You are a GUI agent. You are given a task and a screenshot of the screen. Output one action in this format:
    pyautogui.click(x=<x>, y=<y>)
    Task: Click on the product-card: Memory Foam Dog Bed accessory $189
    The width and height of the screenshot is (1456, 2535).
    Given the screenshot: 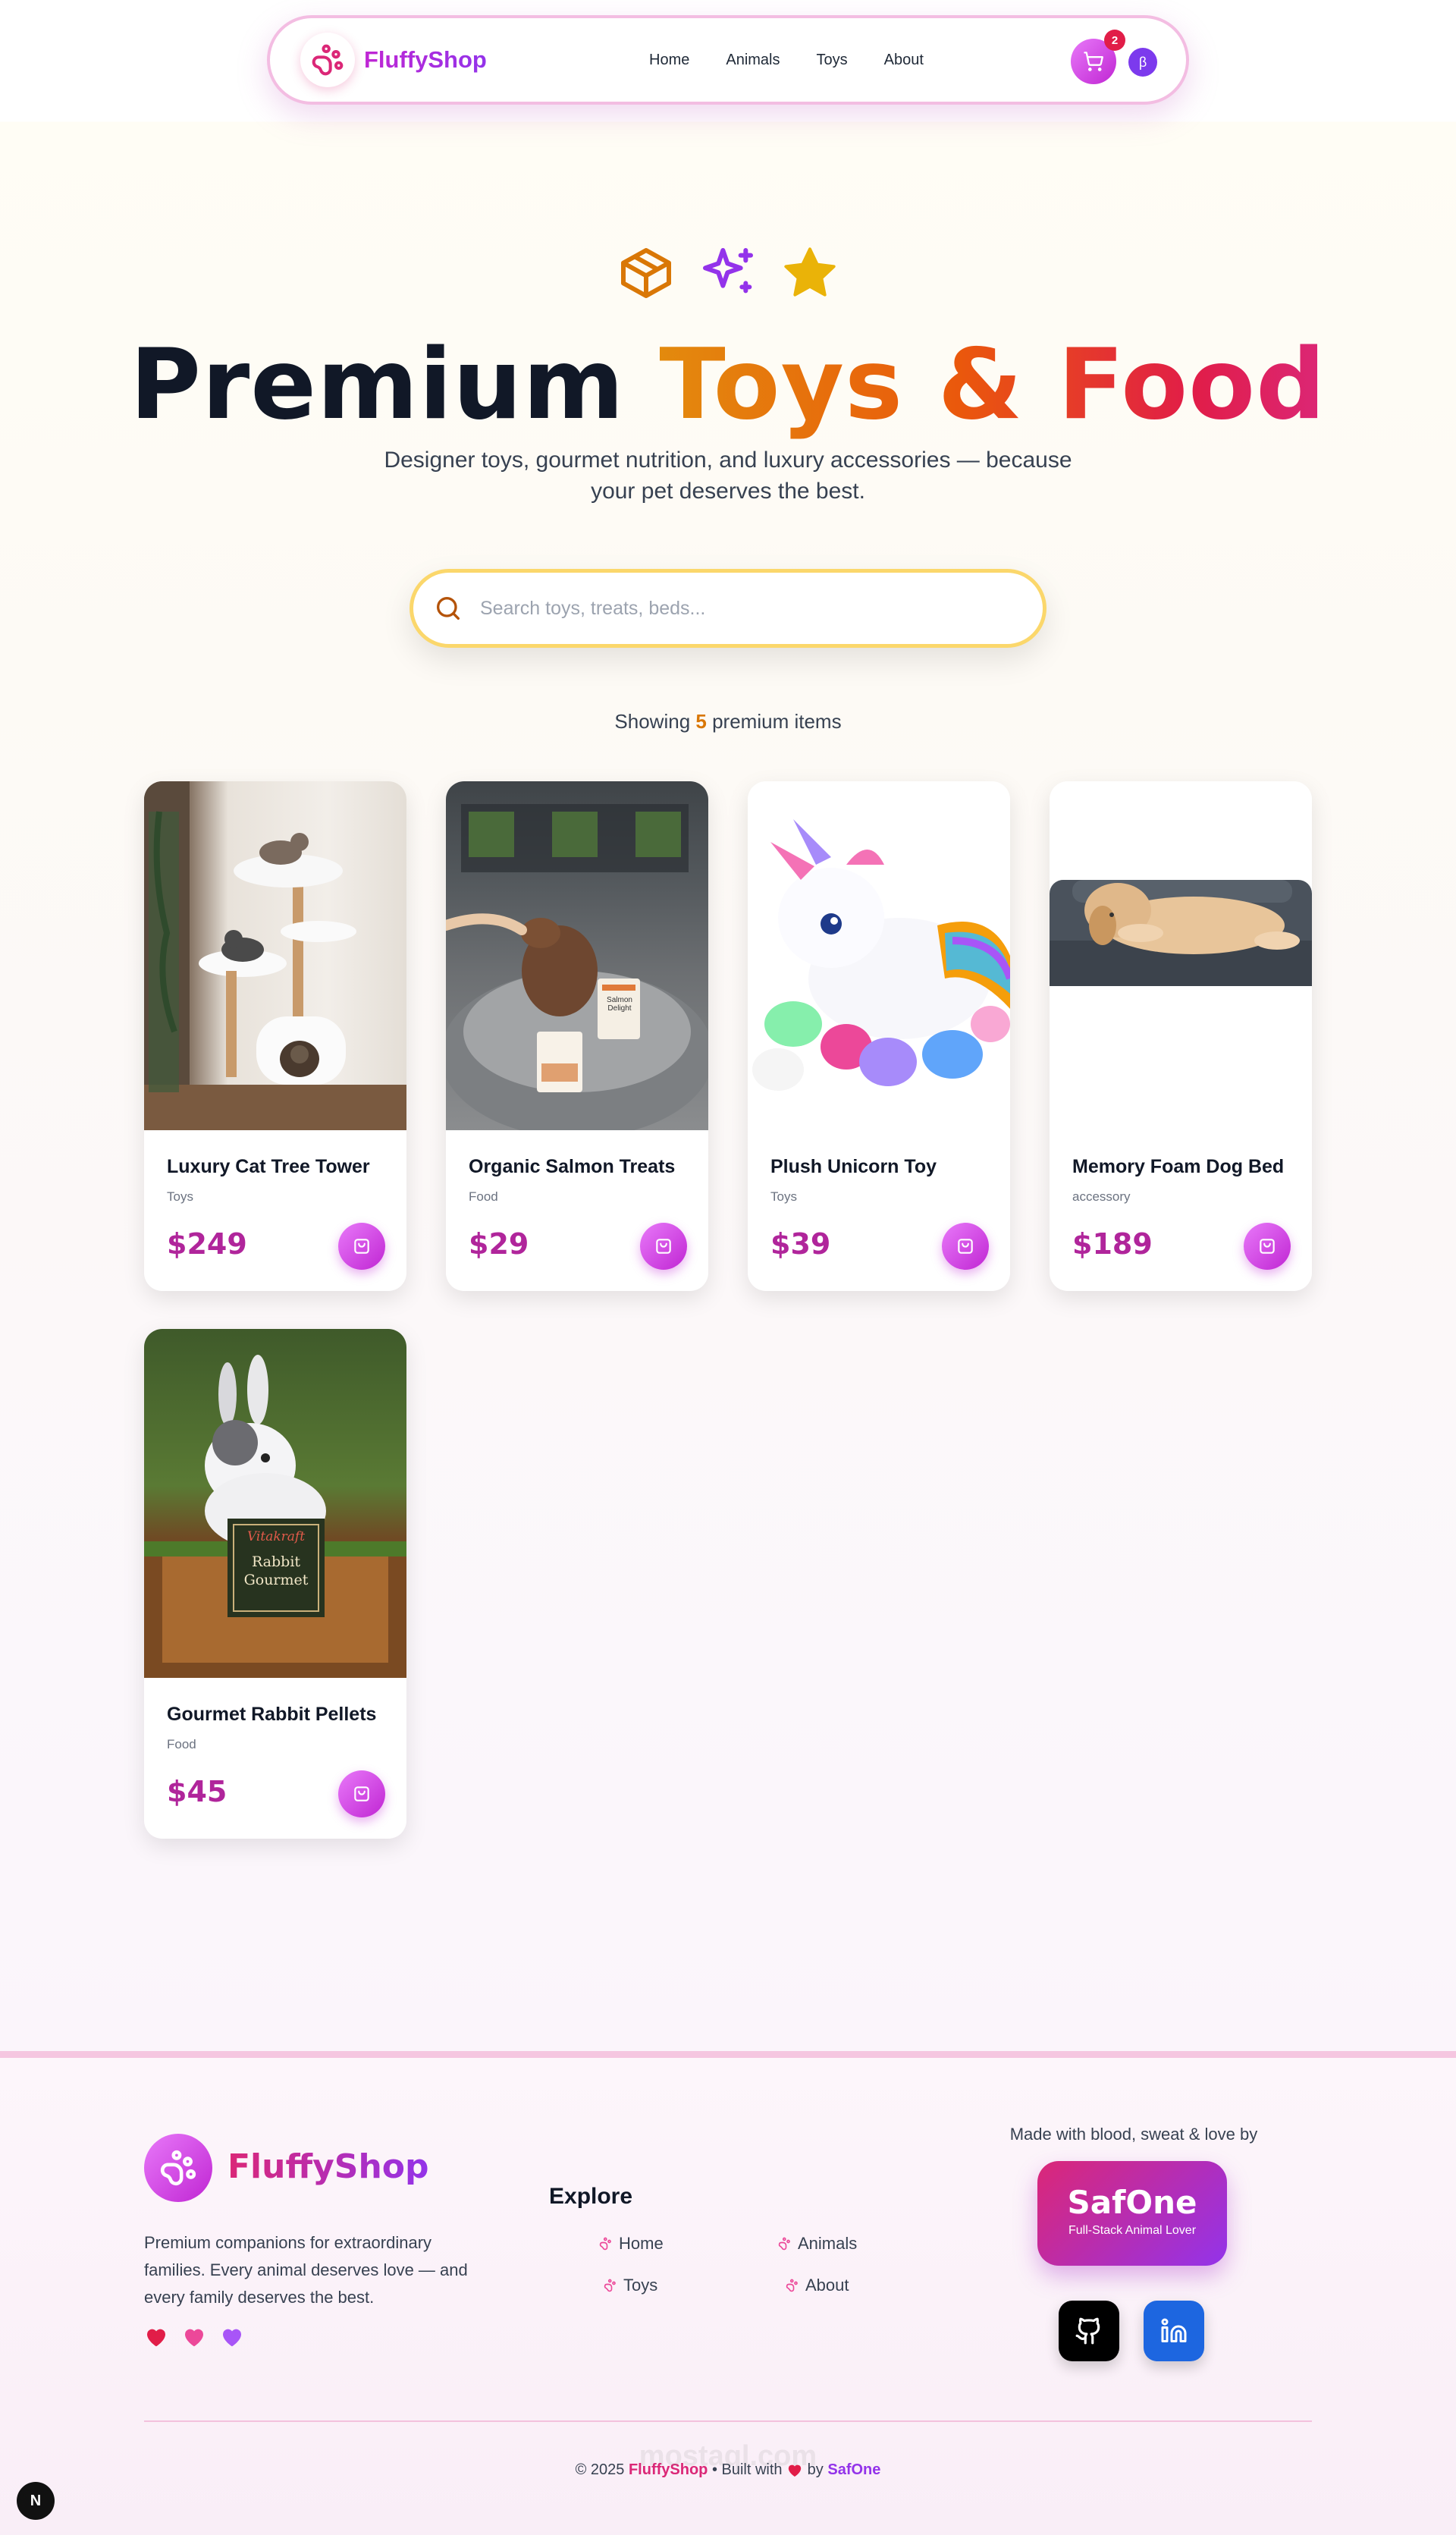 What is the action you would take?
    pyautogui.click(x=1181, y=1036)
    